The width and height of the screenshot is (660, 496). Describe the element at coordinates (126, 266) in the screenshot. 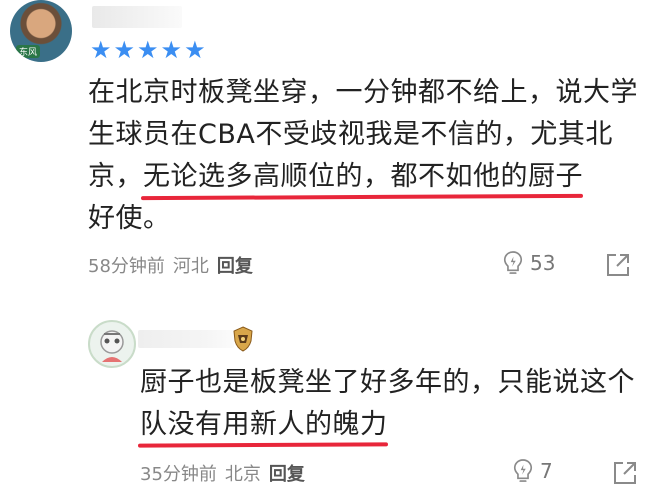

I see `comment-time: 58分钟前` at that location.